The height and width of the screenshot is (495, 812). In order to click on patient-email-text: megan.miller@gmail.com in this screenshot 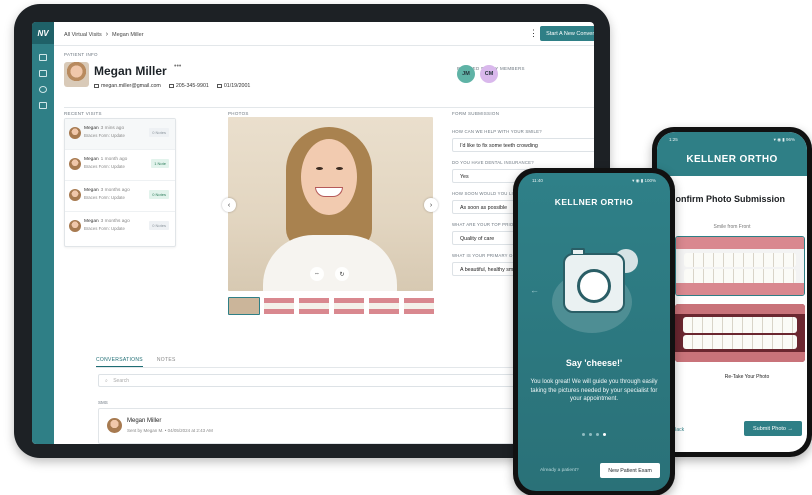, I will do `click(131, 86)`.